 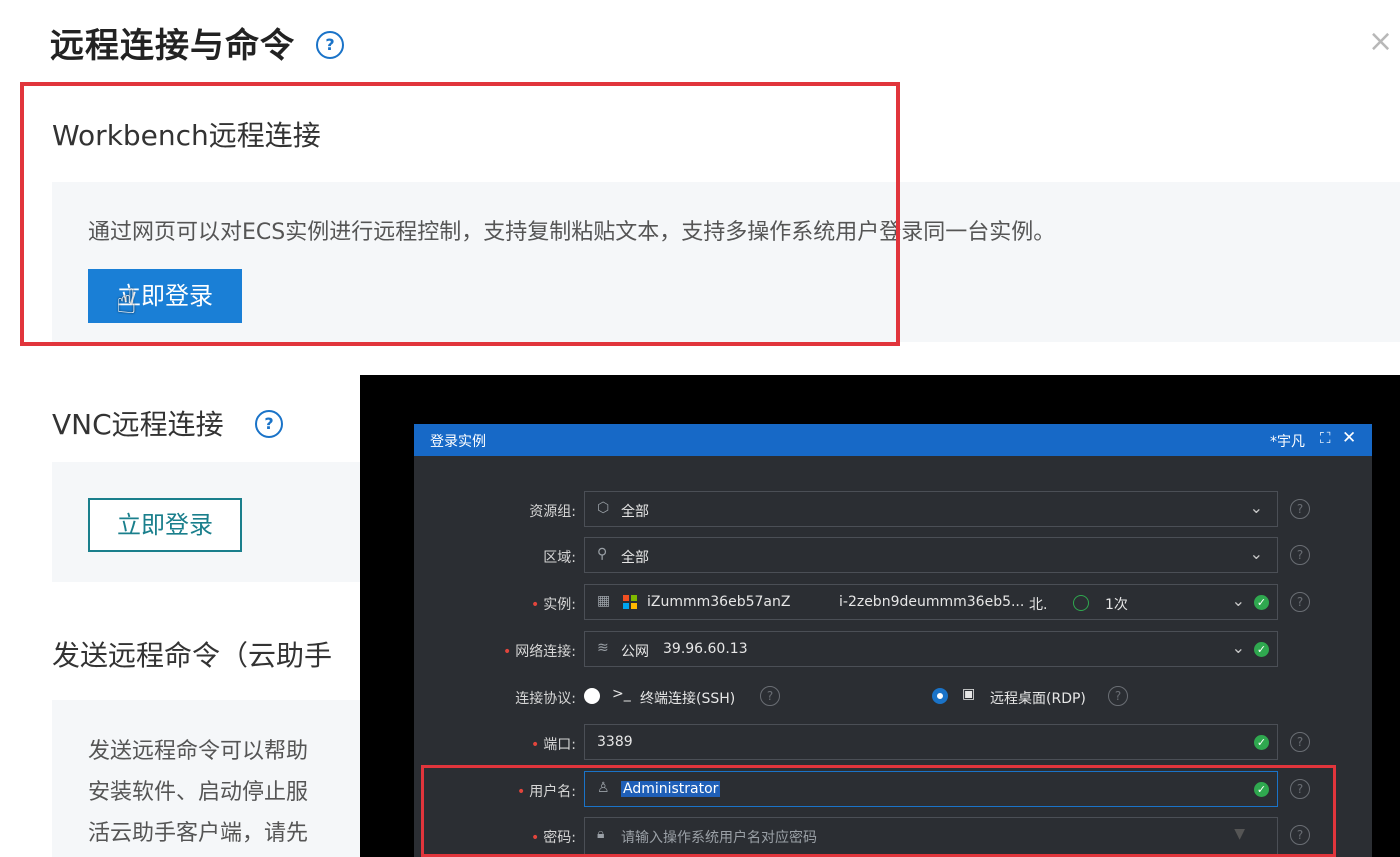 What do you see at coordinates (630, 602) in the screenshot?
I see `windows-icon` at bounding box center [630, 602].